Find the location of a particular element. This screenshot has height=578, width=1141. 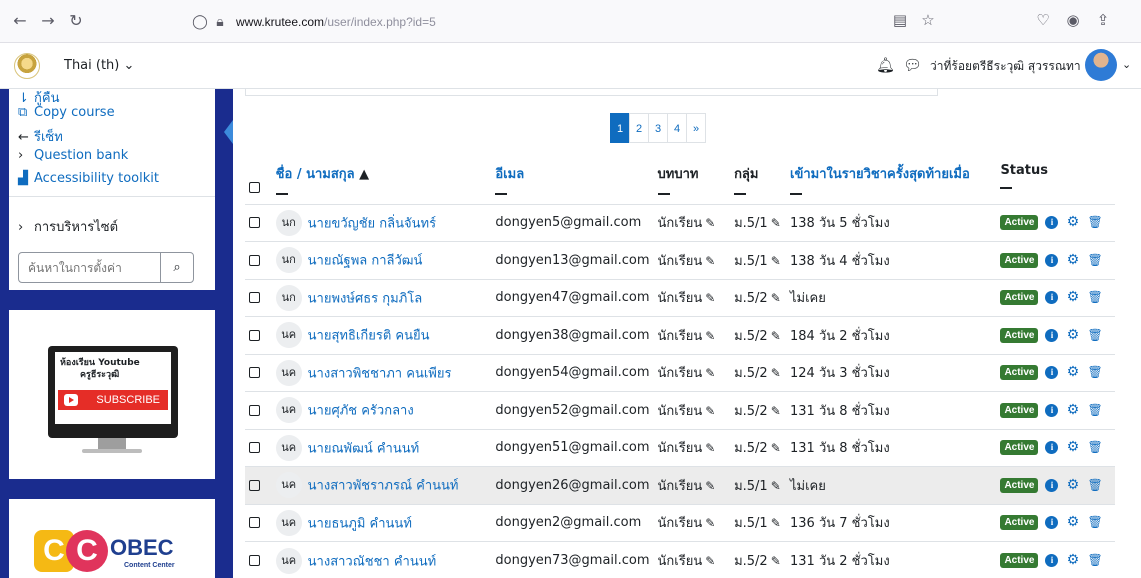

bookmark-star-icon: ☆ is located at coordinates (928, 20).